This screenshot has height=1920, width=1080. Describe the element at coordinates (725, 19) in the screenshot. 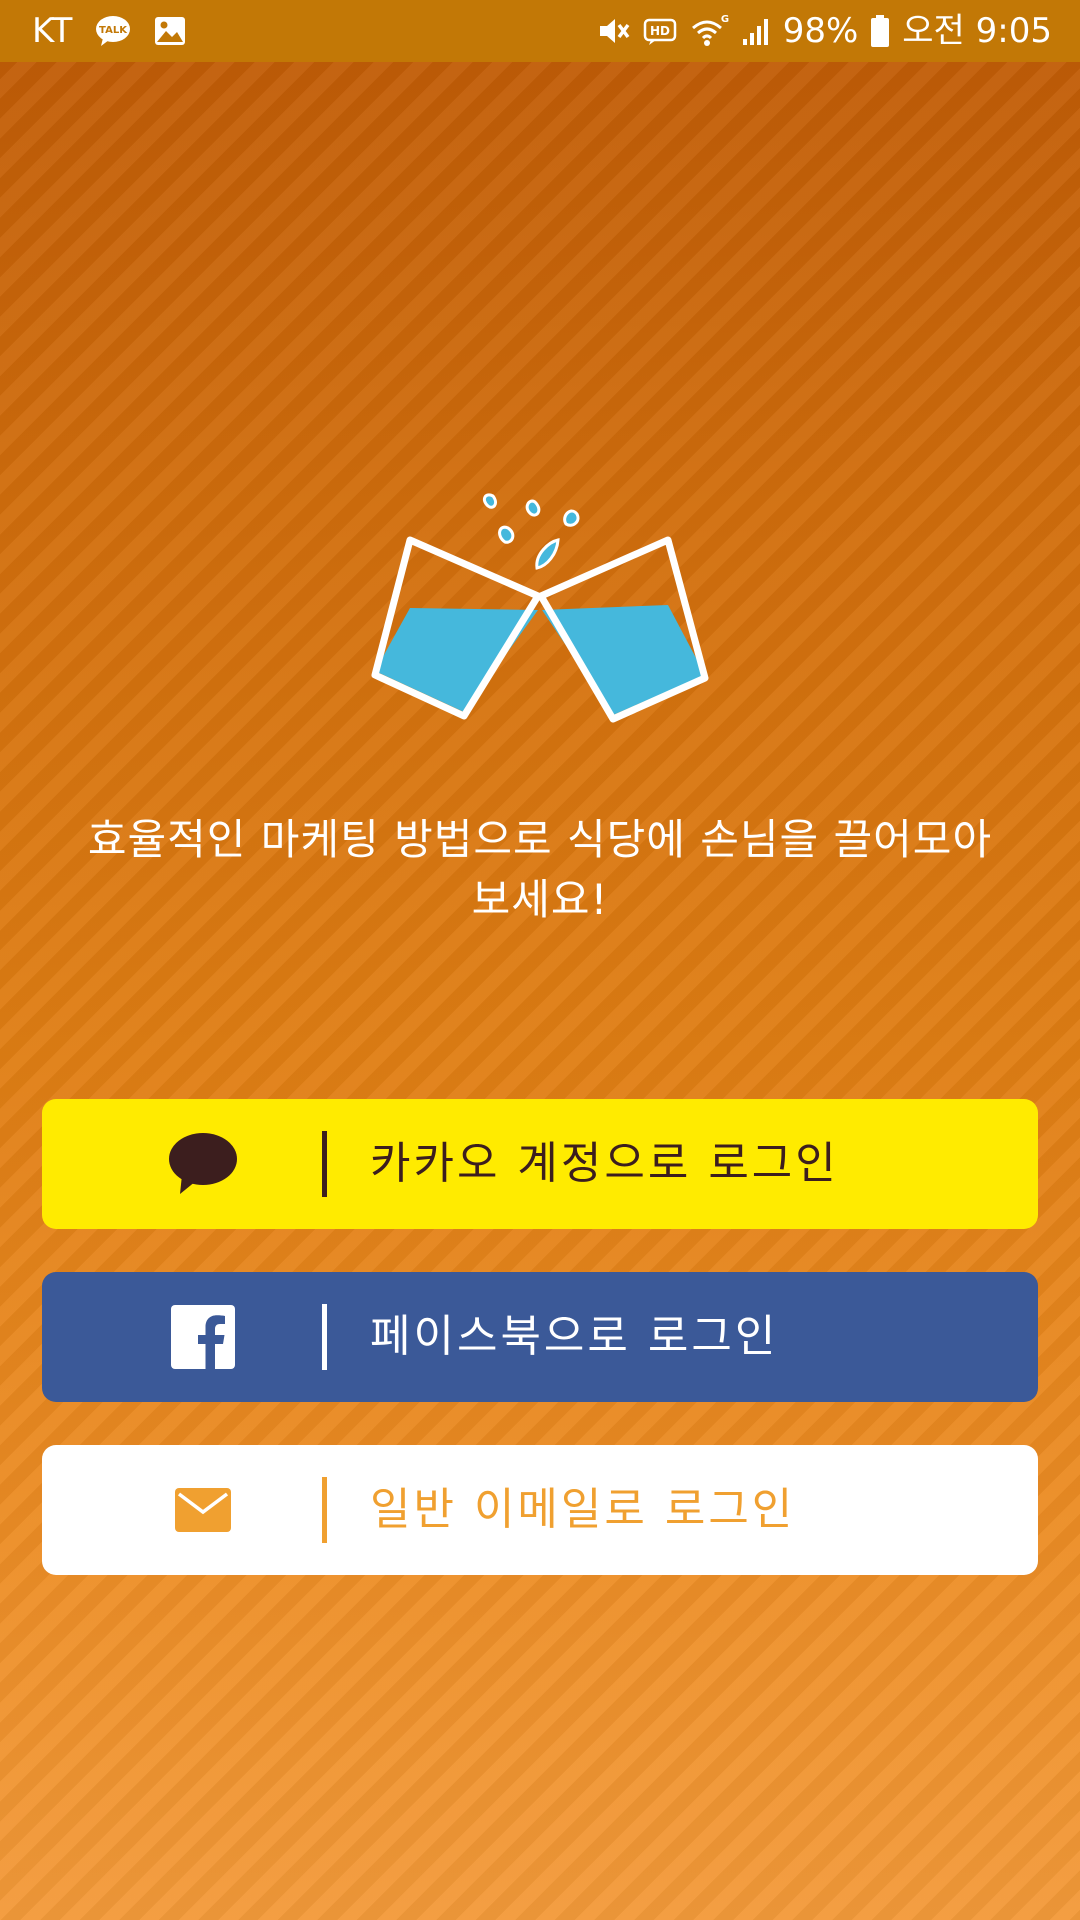

I see `svg-text: G` at that location.